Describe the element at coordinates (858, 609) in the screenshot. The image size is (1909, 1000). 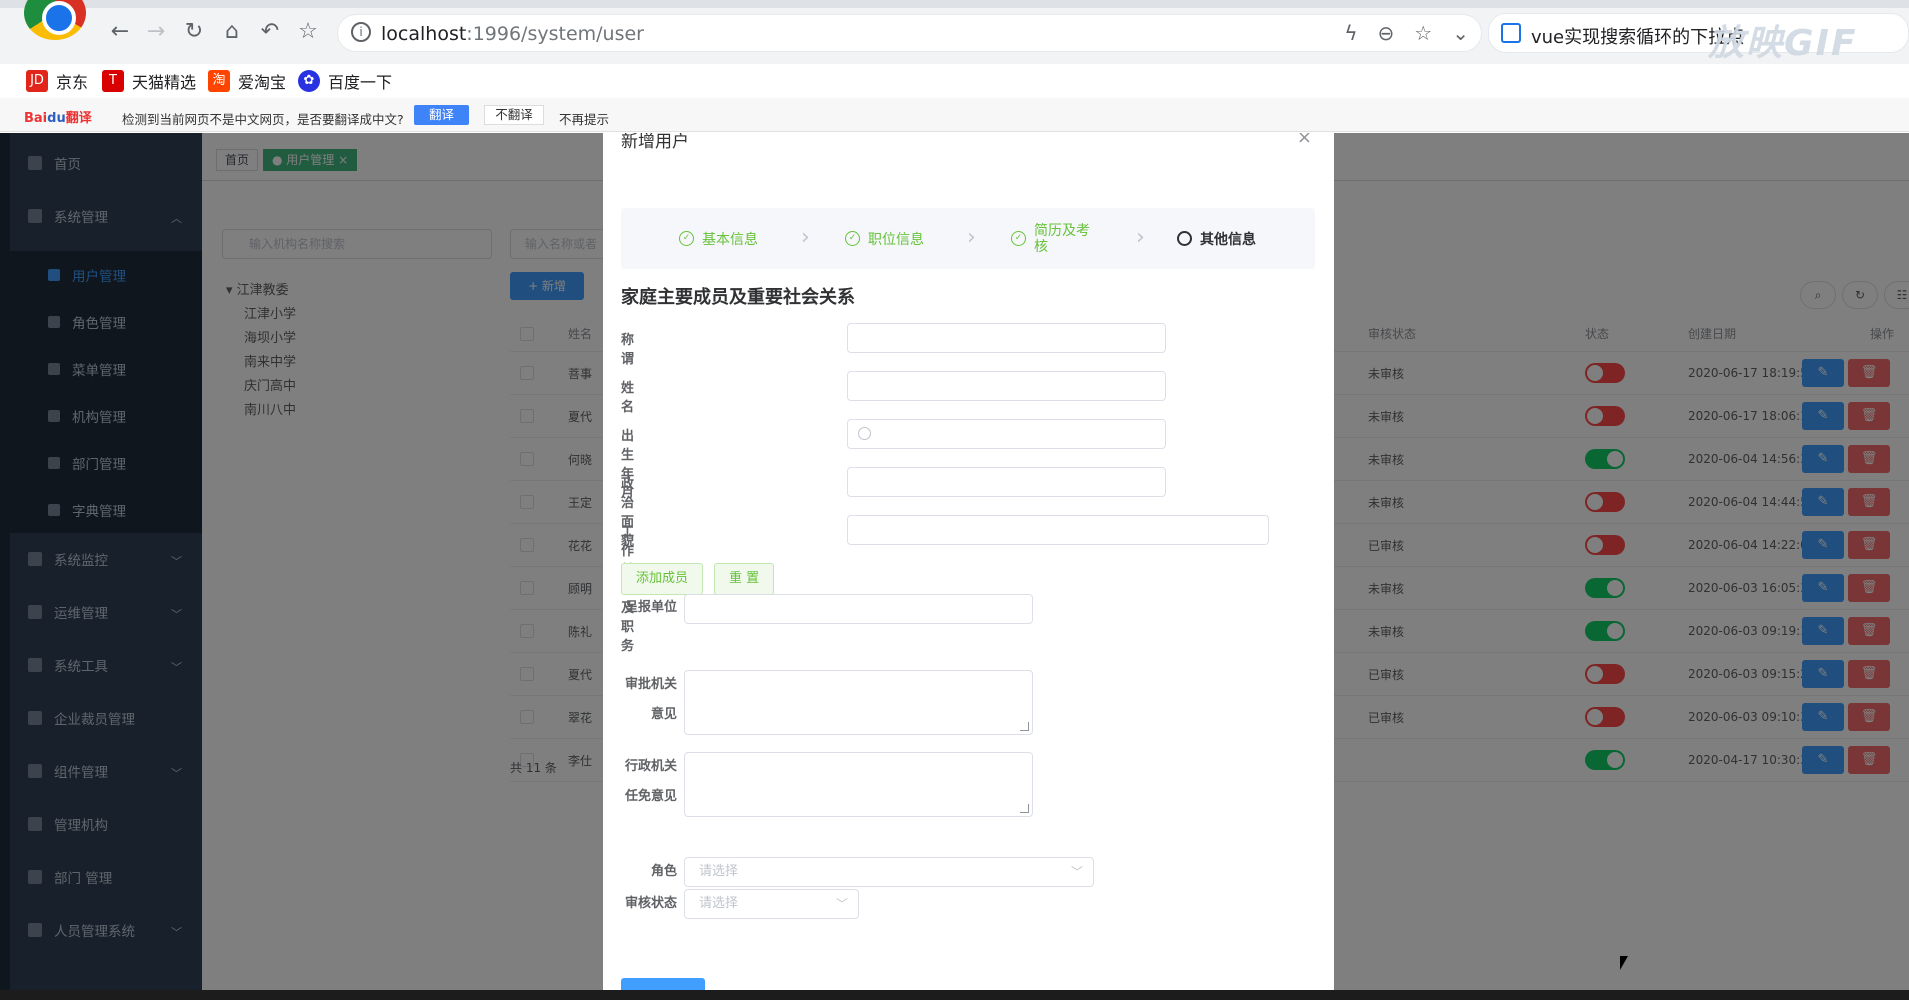
I see `report-unit-input` at that location.